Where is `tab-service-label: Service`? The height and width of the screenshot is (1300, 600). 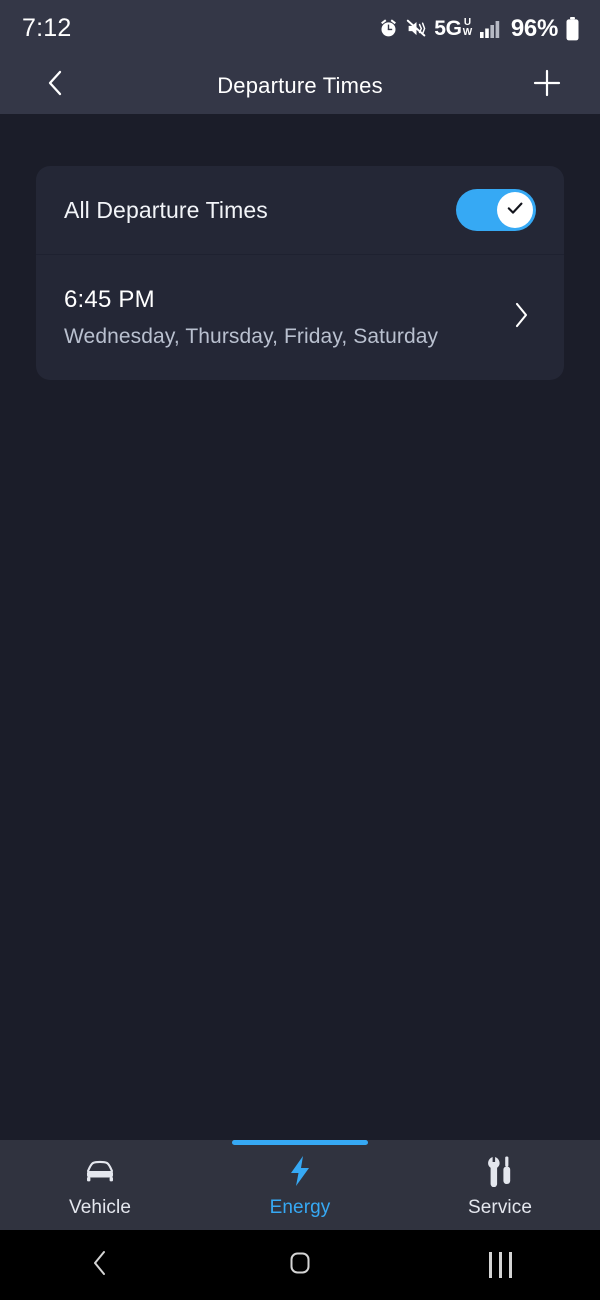 tab-service-label: Service is located at coordinates (500, 1207).